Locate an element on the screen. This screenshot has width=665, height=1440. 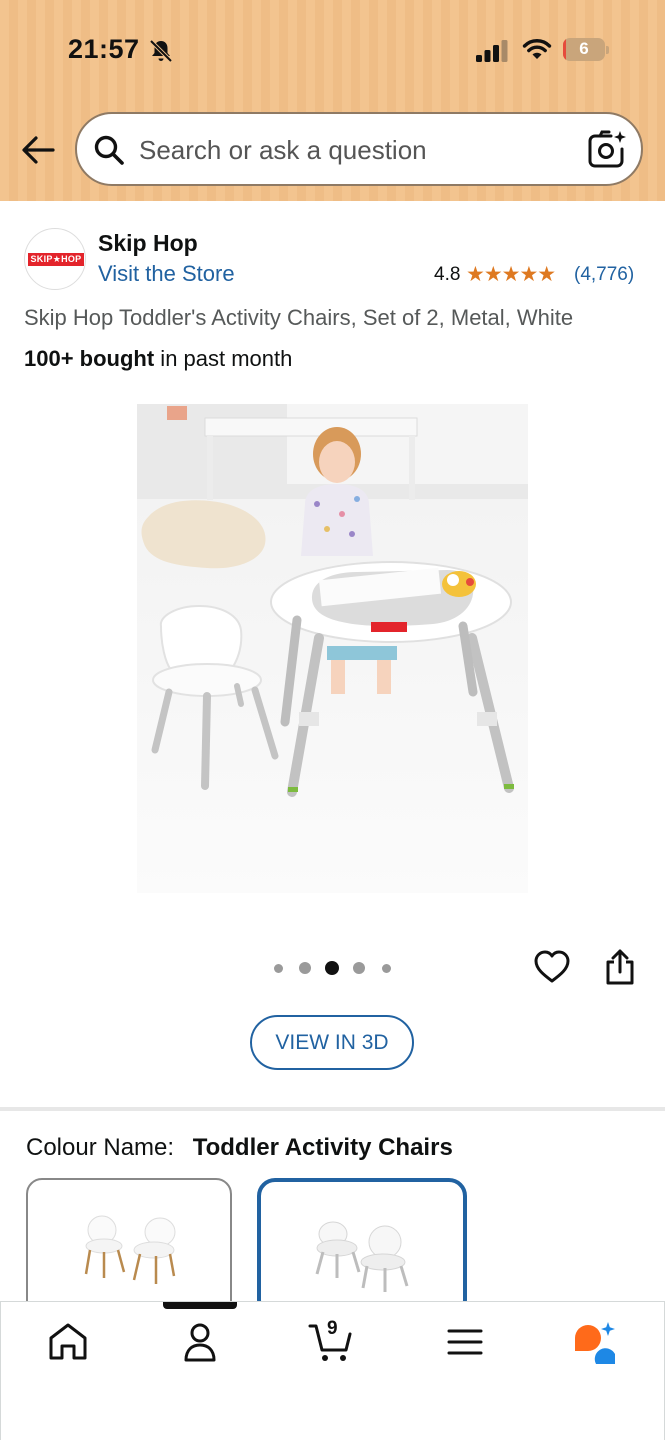
battery-indicator: 6 is located at coordinates (586, 49).